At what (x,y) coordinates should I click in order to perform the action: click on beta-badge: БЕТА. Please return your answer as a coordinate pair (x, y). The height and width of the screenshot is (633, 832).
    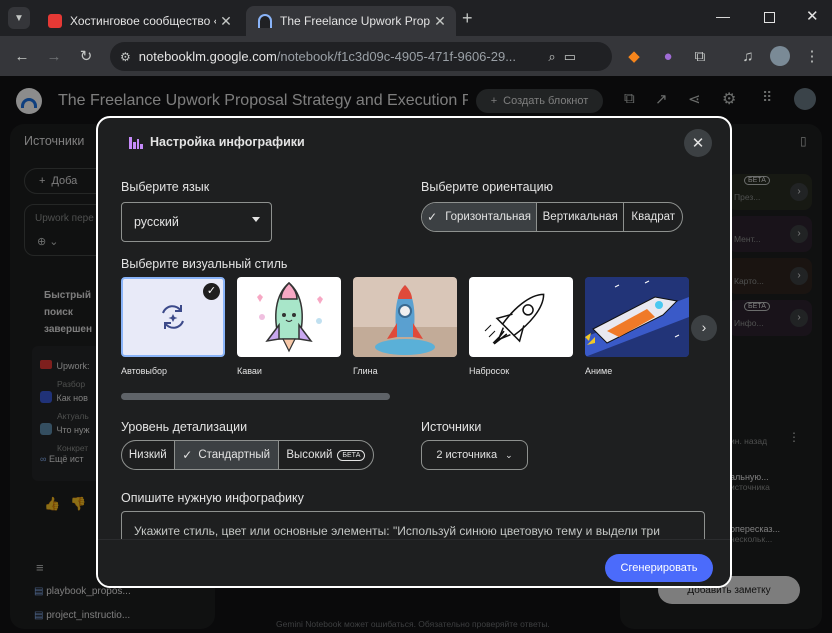
    Looking at the image, I should click on (351, 455).